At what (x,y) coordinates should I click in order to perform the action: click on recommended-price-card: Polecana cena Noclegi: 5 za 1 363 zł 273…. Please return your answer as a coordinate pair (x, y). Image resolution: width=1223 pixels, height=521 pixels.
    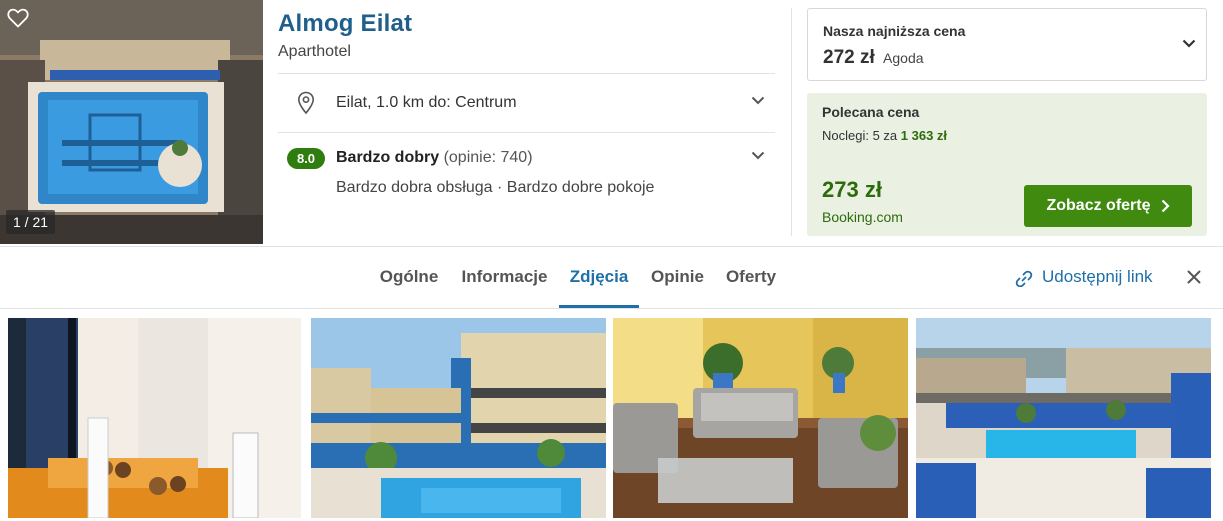
    Looking at the image, I should click on (1007, 164).